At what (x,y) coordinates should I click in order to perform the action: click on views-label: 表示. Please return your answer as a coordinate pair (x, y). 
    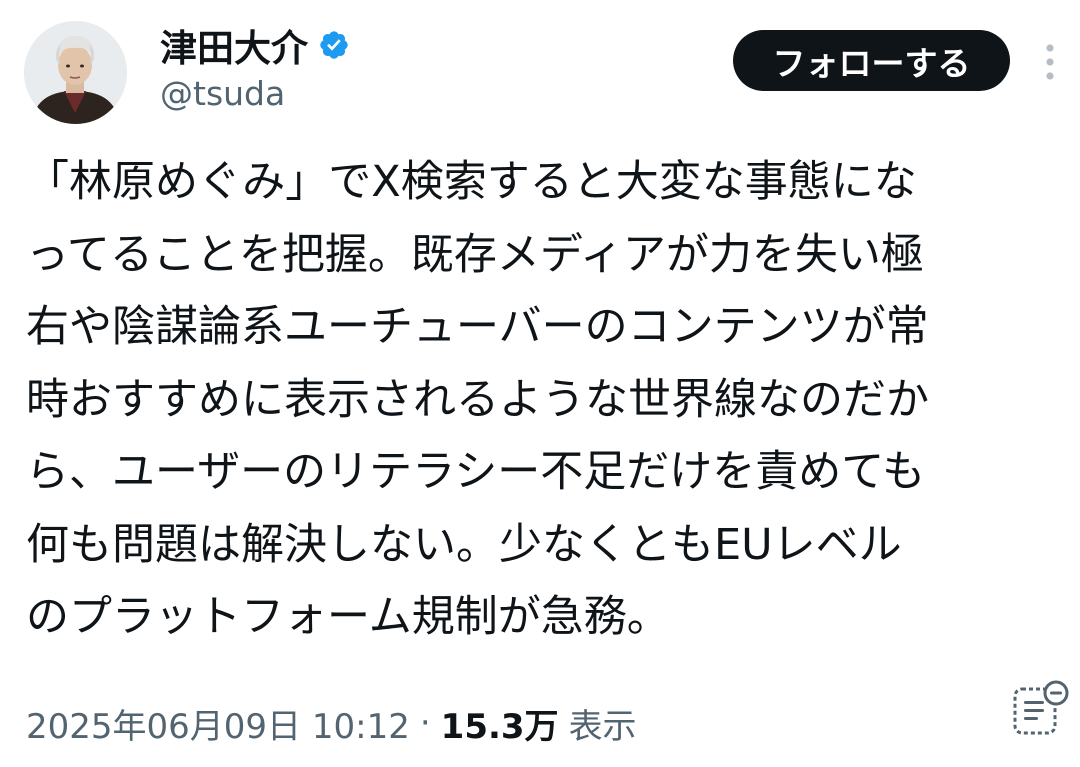
    Looking at the image, I should click on (602, 726).